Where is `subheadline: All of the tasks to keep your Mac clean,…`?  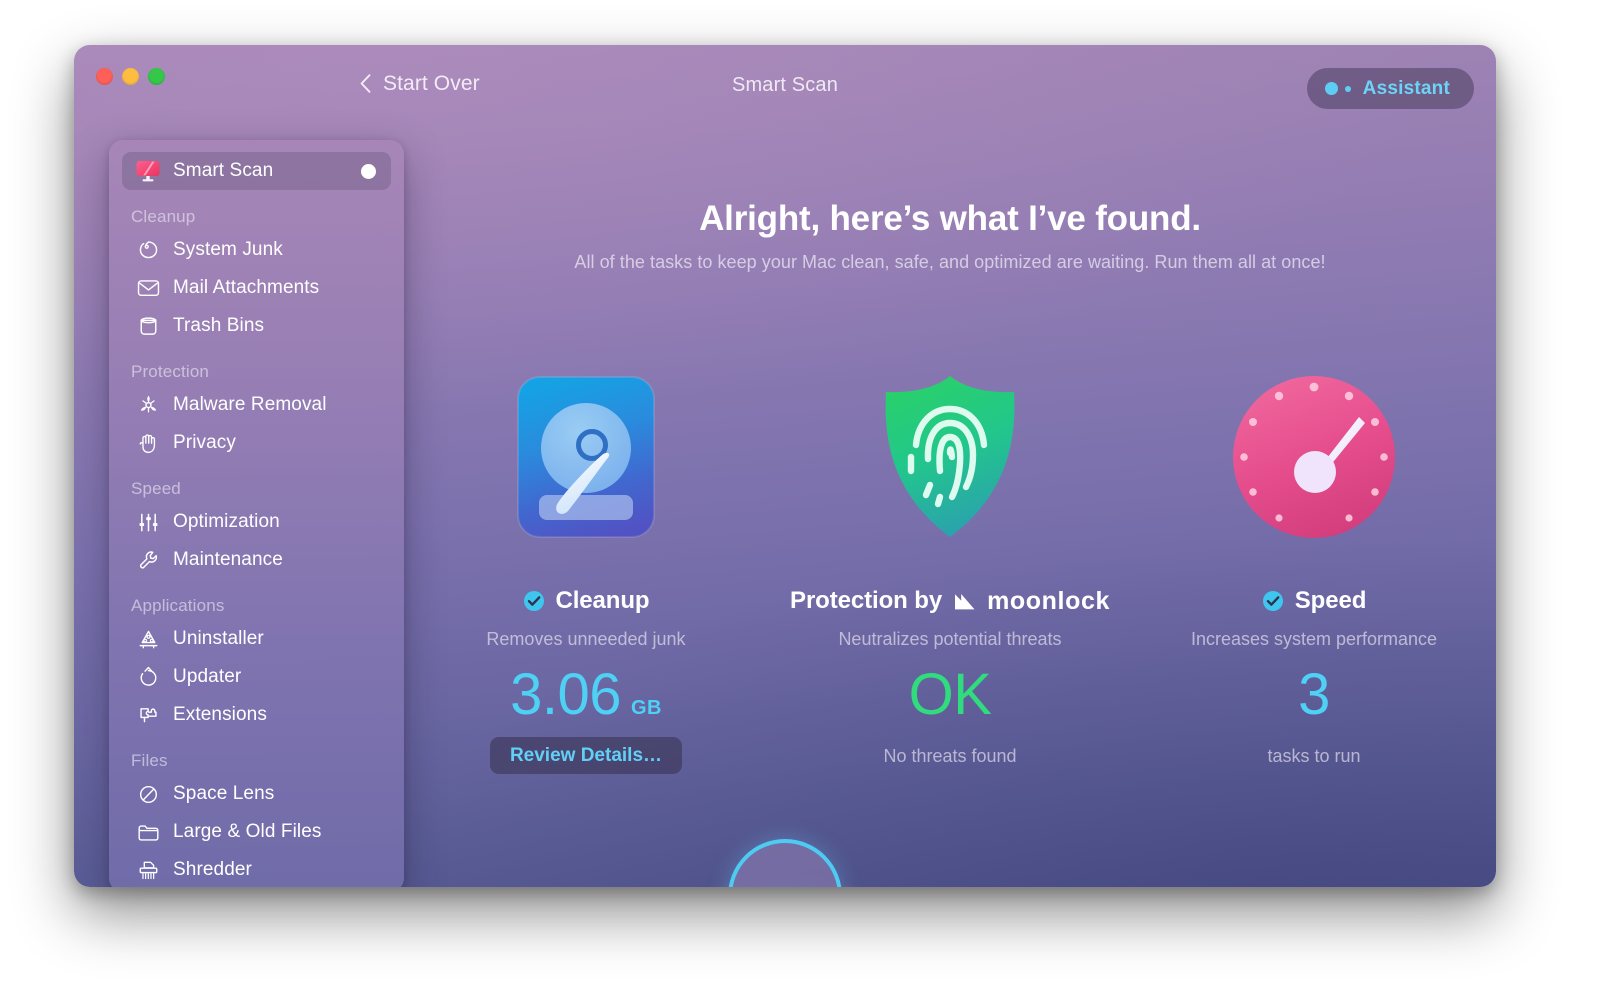 subheadline: All of the tasks to keep your Mac clean,… is located at coordinates (950, 262).